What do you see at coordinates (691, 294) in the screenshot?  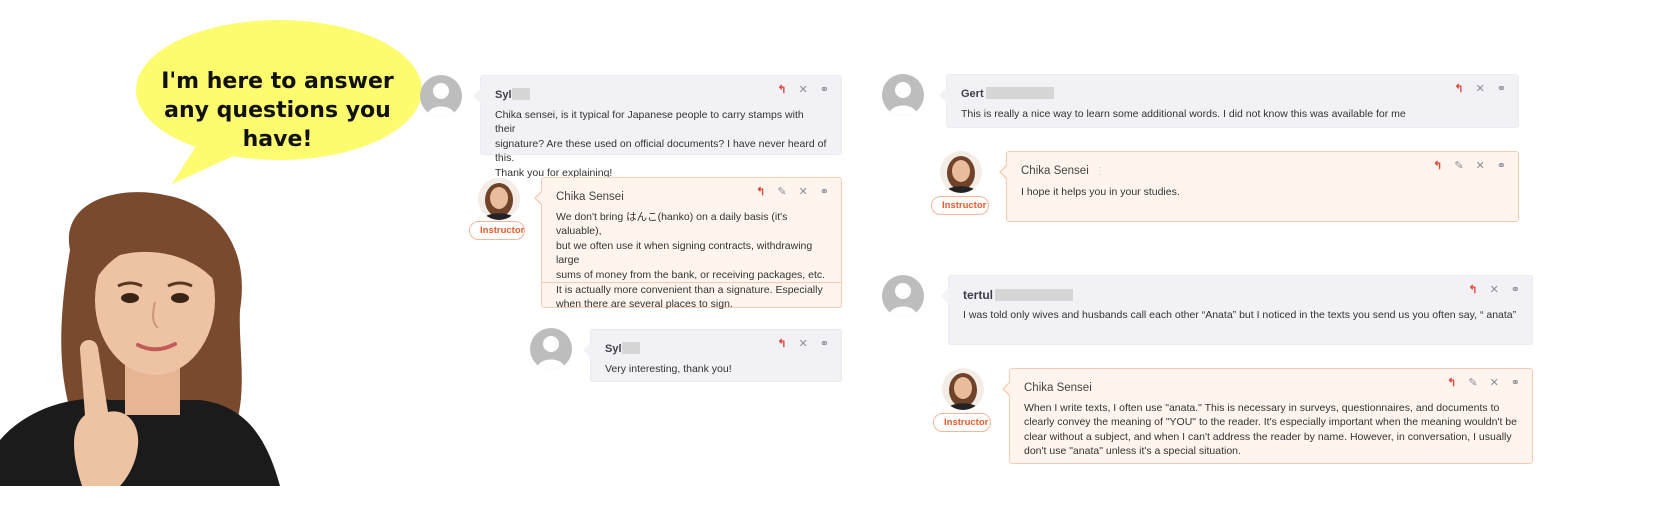 I see `reply-footer` at bounding box center [691, 294].